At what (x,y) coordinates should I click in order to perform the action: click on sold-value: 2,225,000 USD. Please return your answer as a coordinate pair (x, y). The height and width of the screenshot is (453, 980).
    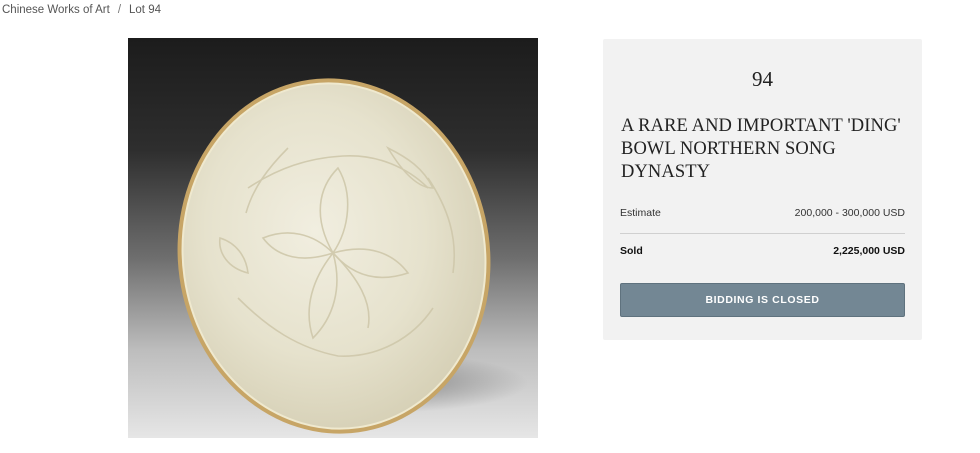
    Looking at the image, I should click on (869, 251).